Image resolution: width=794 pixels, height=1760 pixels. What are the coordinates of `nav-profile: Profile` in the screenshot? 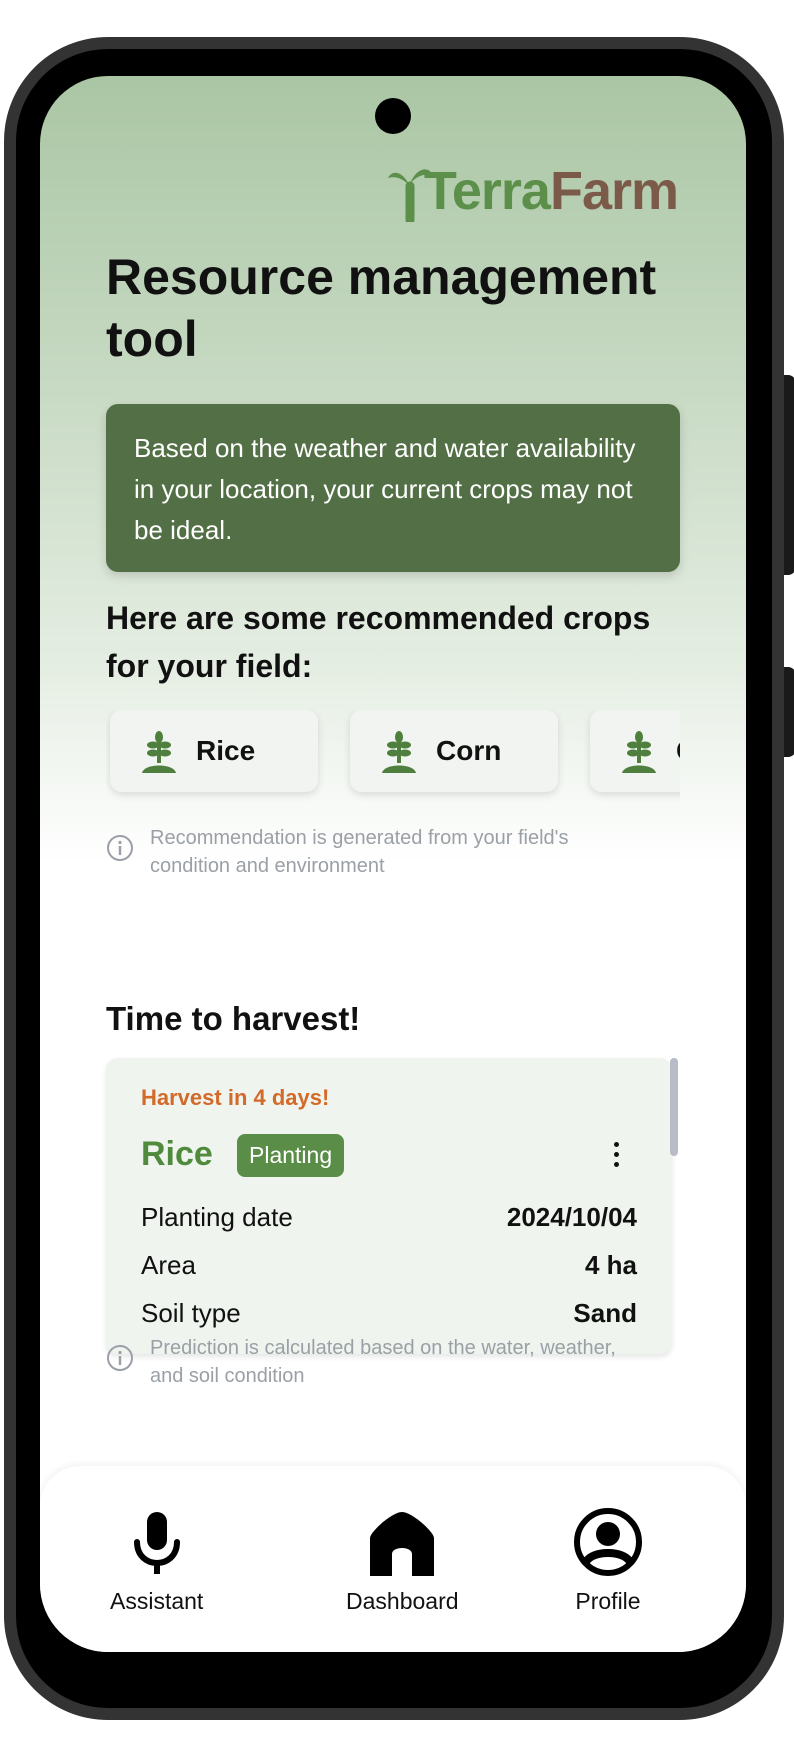 It's located at (608, 1560).